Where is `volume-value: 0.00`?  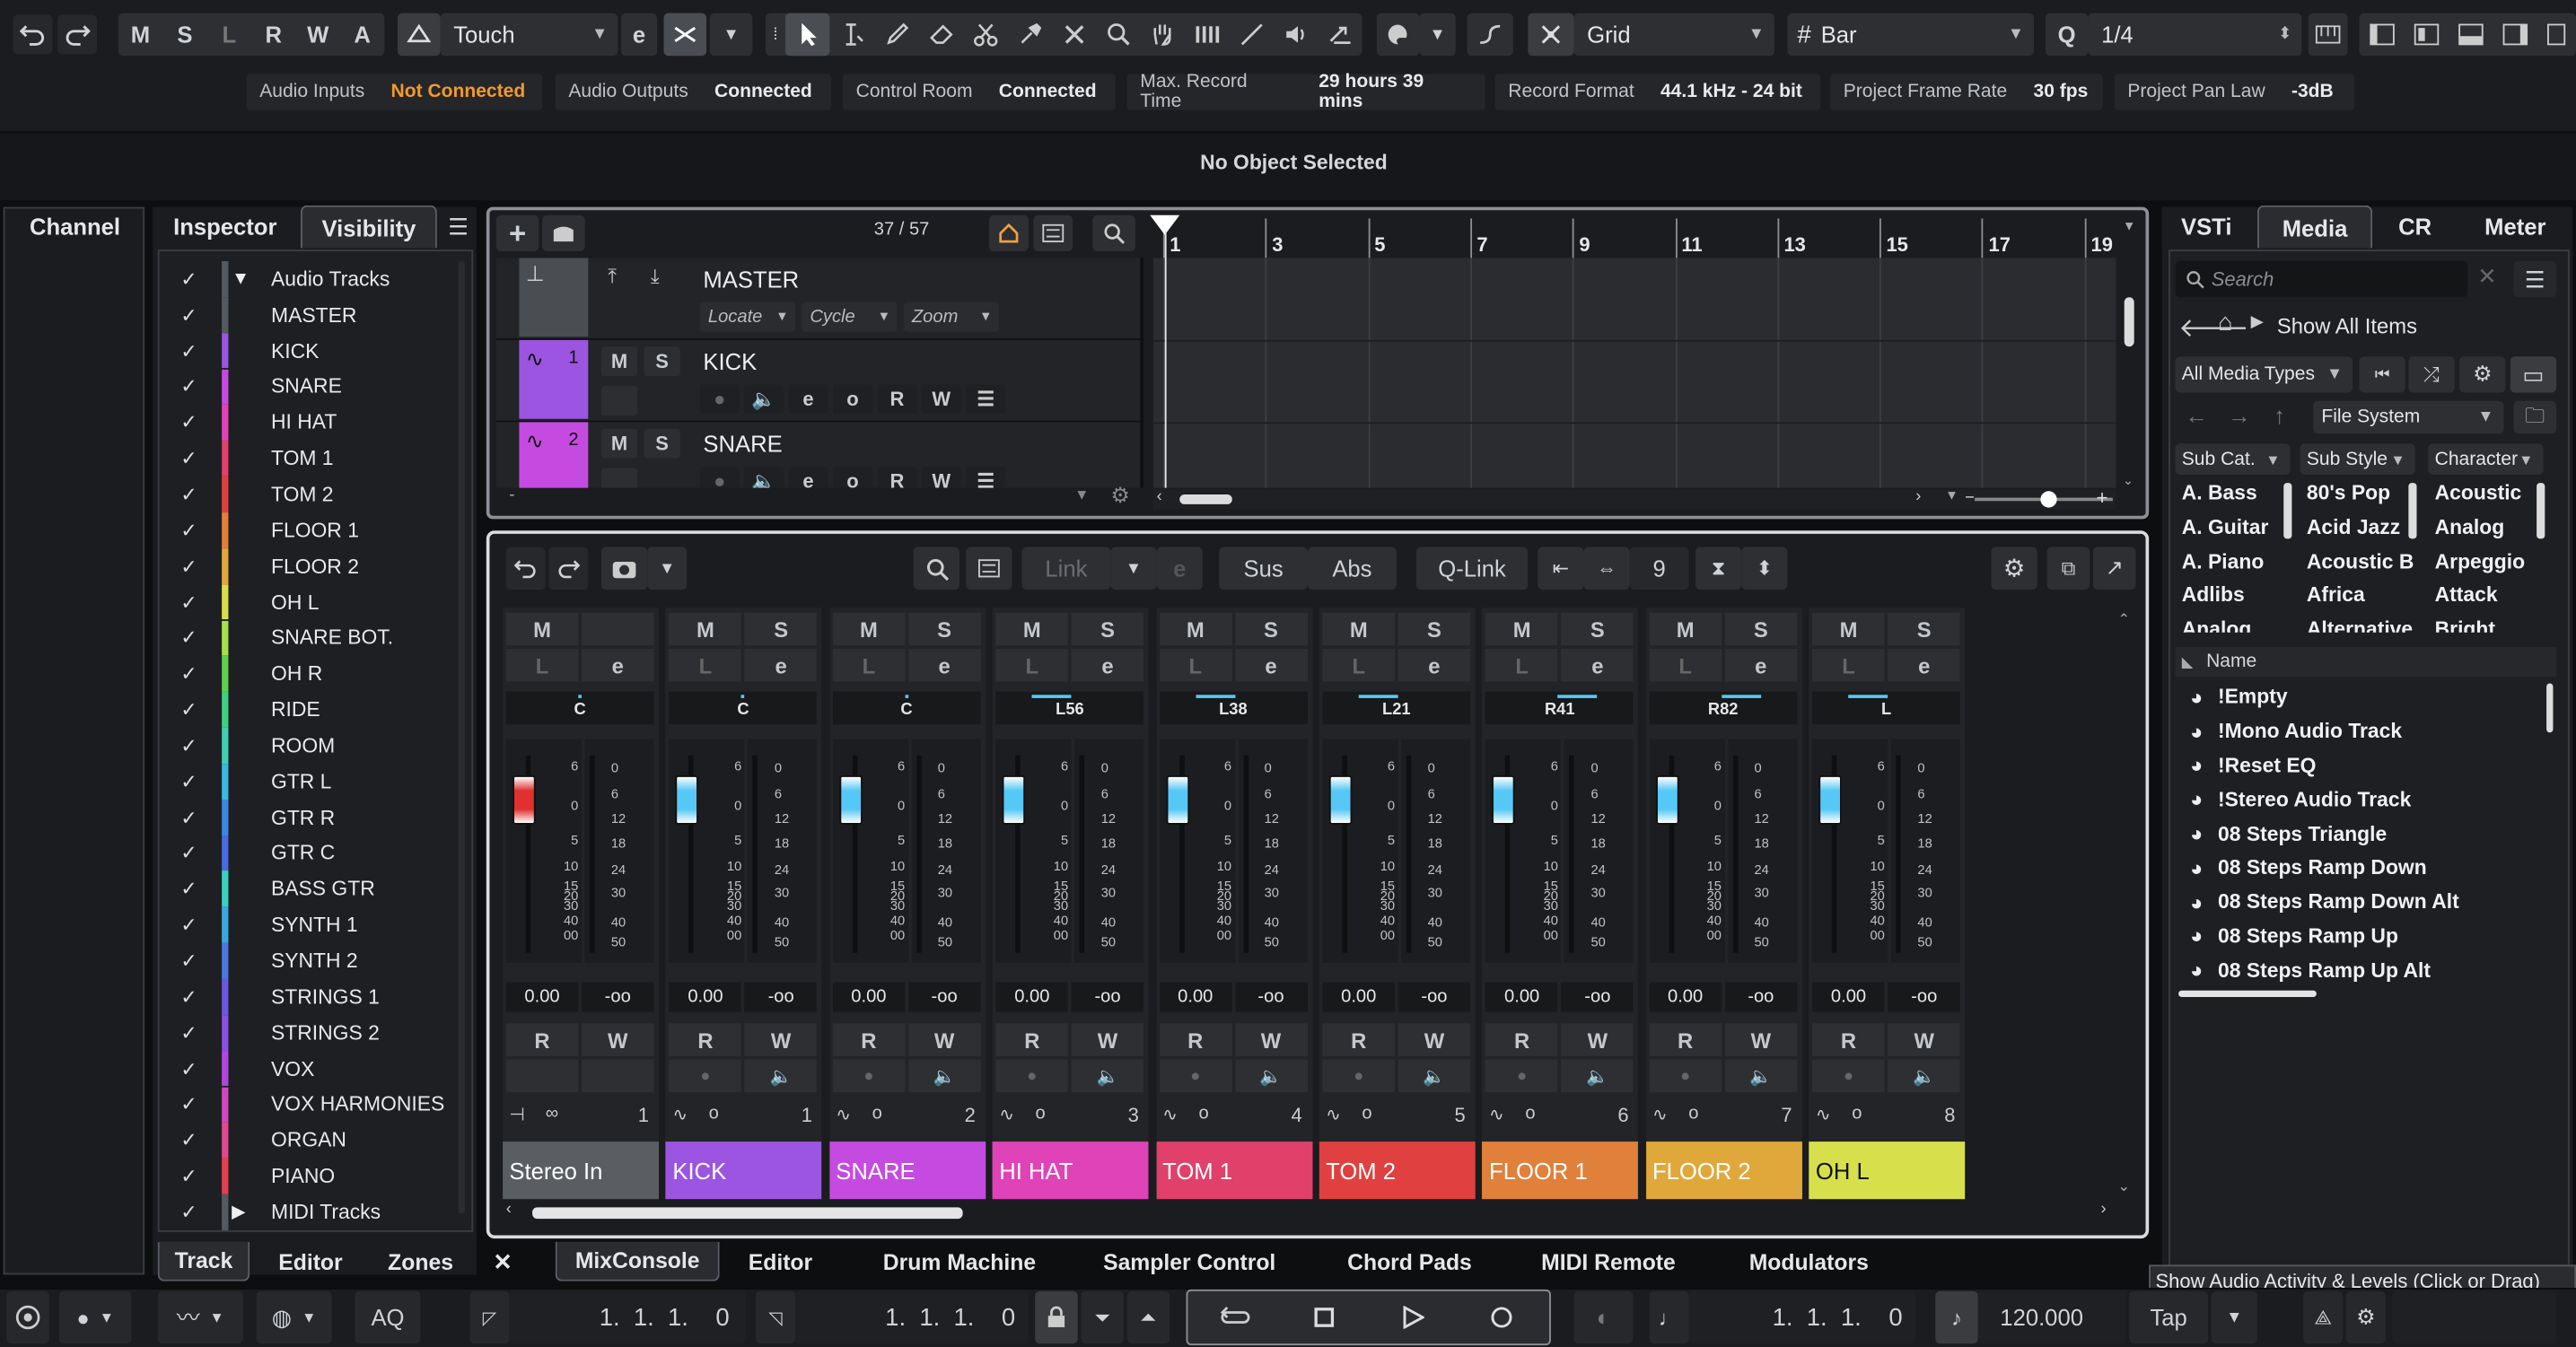 volume-value: 0.00 is located at coordinates (1848, 997).